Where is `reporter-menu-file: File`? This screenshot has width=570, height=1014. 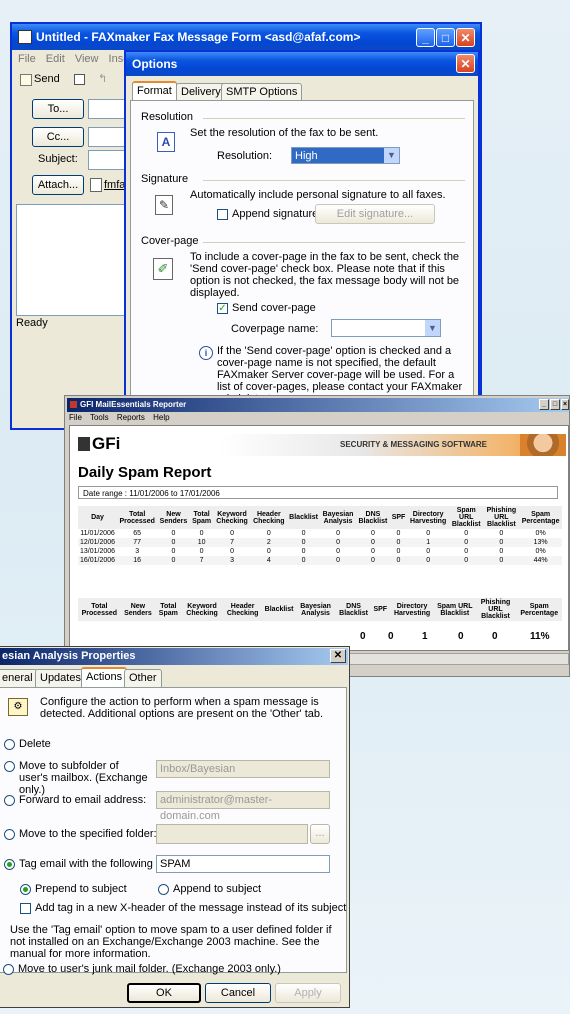 reporter-menu-file: File is located at coordinates (75, 417).